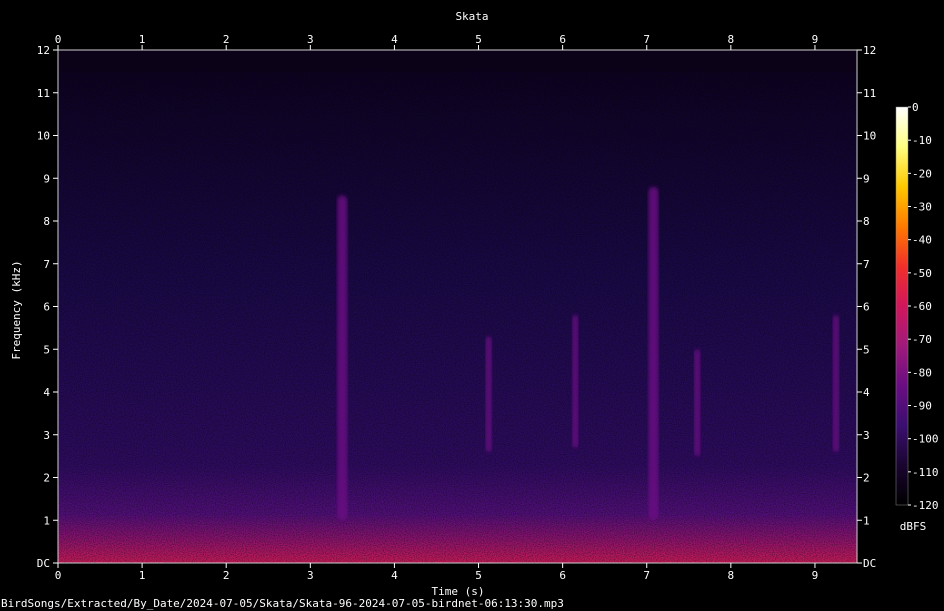 The height and width of the screenshot is (611, 944). What do you see at coordinates (394, 575) in the screenshot?
I see `x-tick-label-bottom-4: 4` at bounding box center [394, 575].